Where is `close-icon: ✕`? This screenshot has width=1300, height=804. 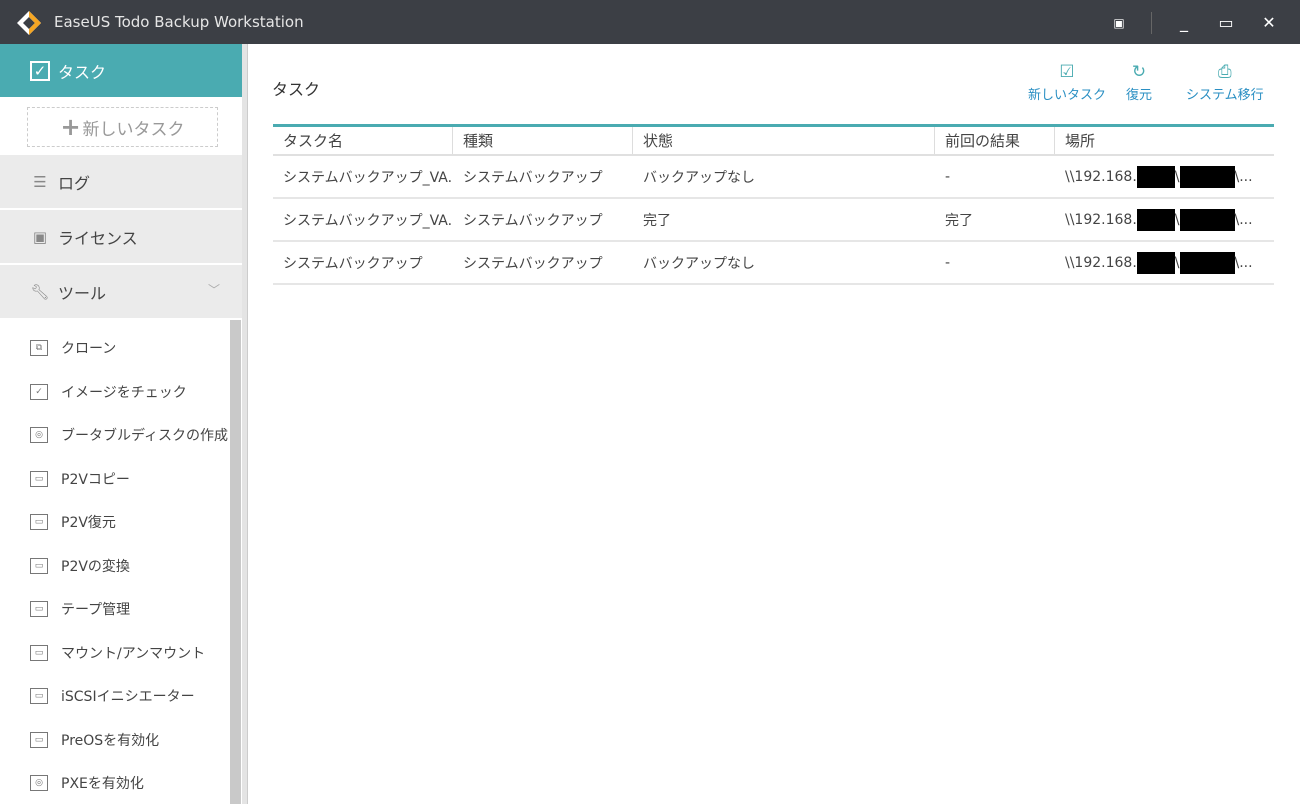 close-icon: ✕ is located at coordinates (1269, 23).